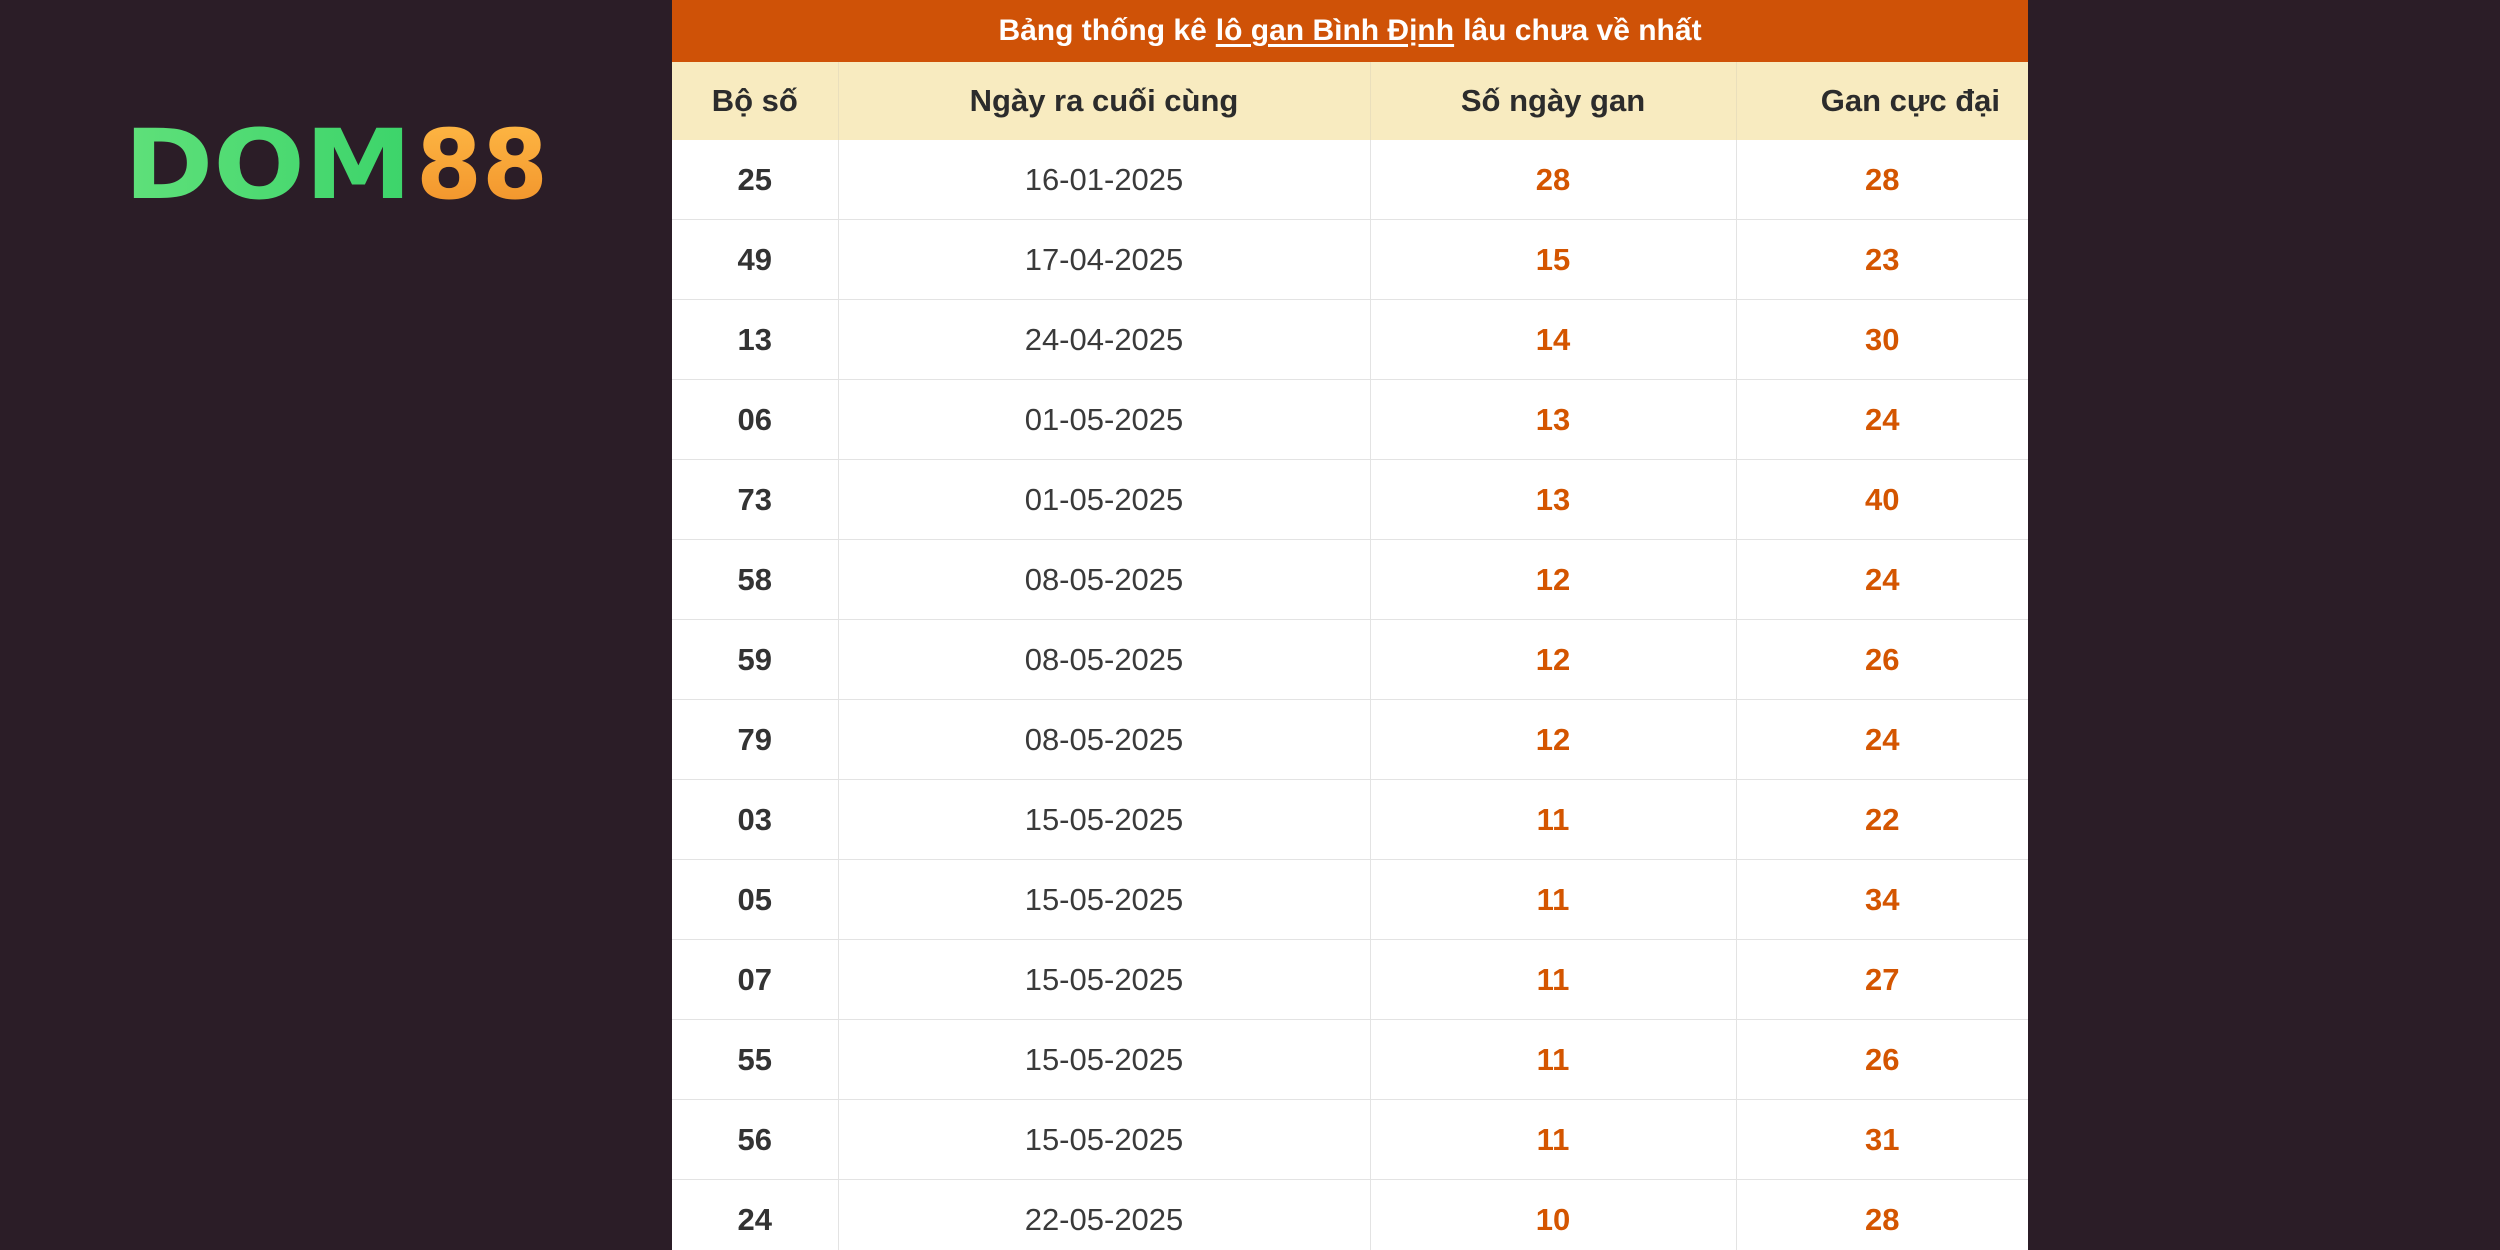 This screenshot has height=1250, width=2500. I want to click on cell-ngay-ra: 16-01-2025, so click(1104, 180).